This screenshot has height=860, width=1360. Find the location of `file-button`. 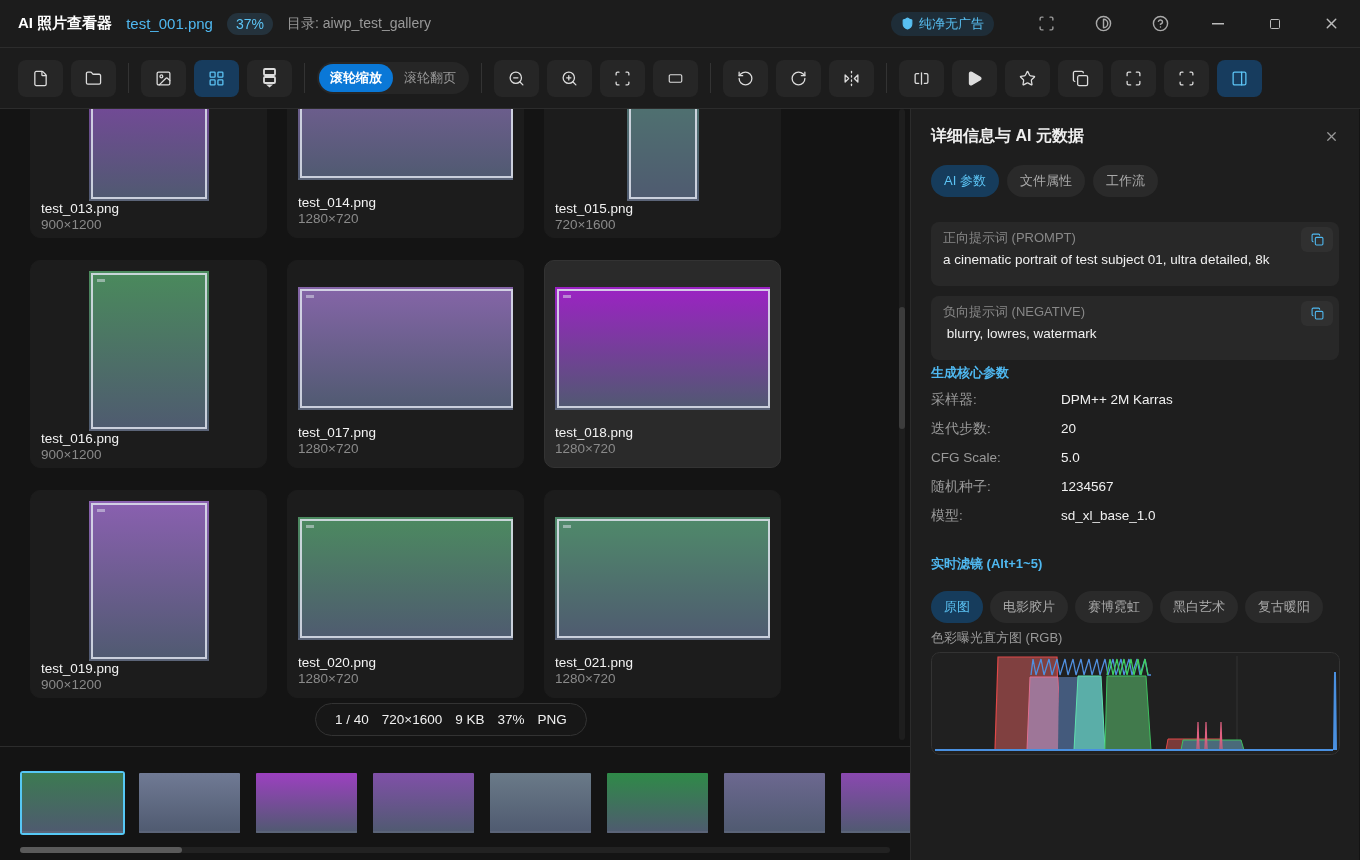

file-button is located at coordinates (40, 78).